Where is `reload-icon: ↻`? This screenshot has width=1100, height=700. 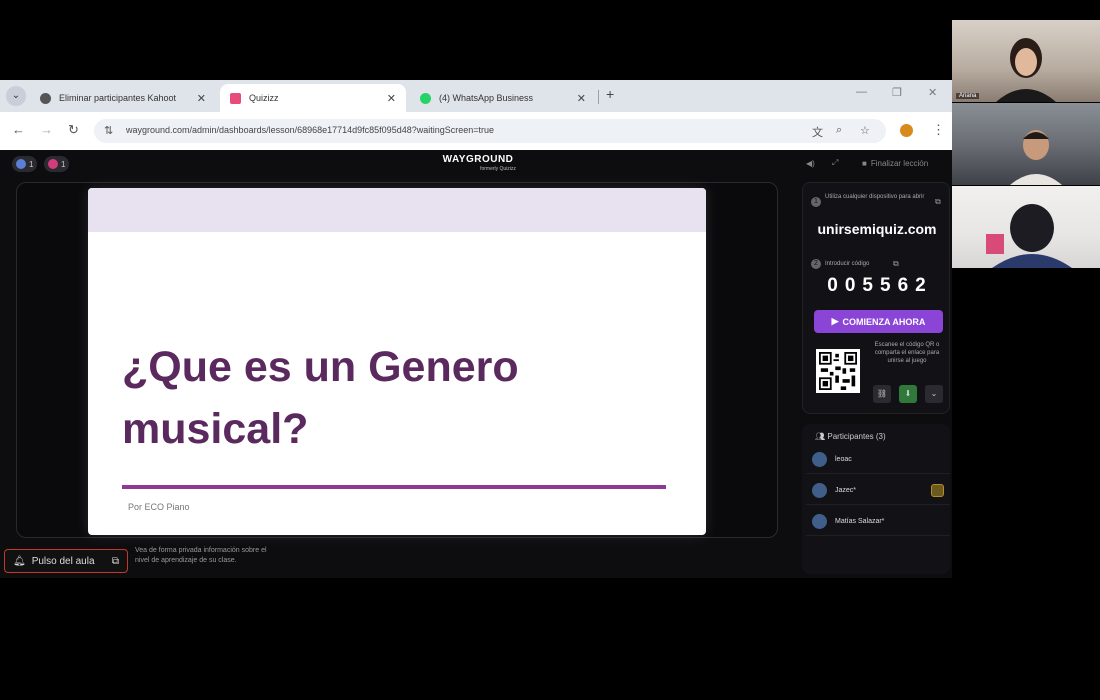
reload-icon: ↻ is located at coordinates (73, 130).